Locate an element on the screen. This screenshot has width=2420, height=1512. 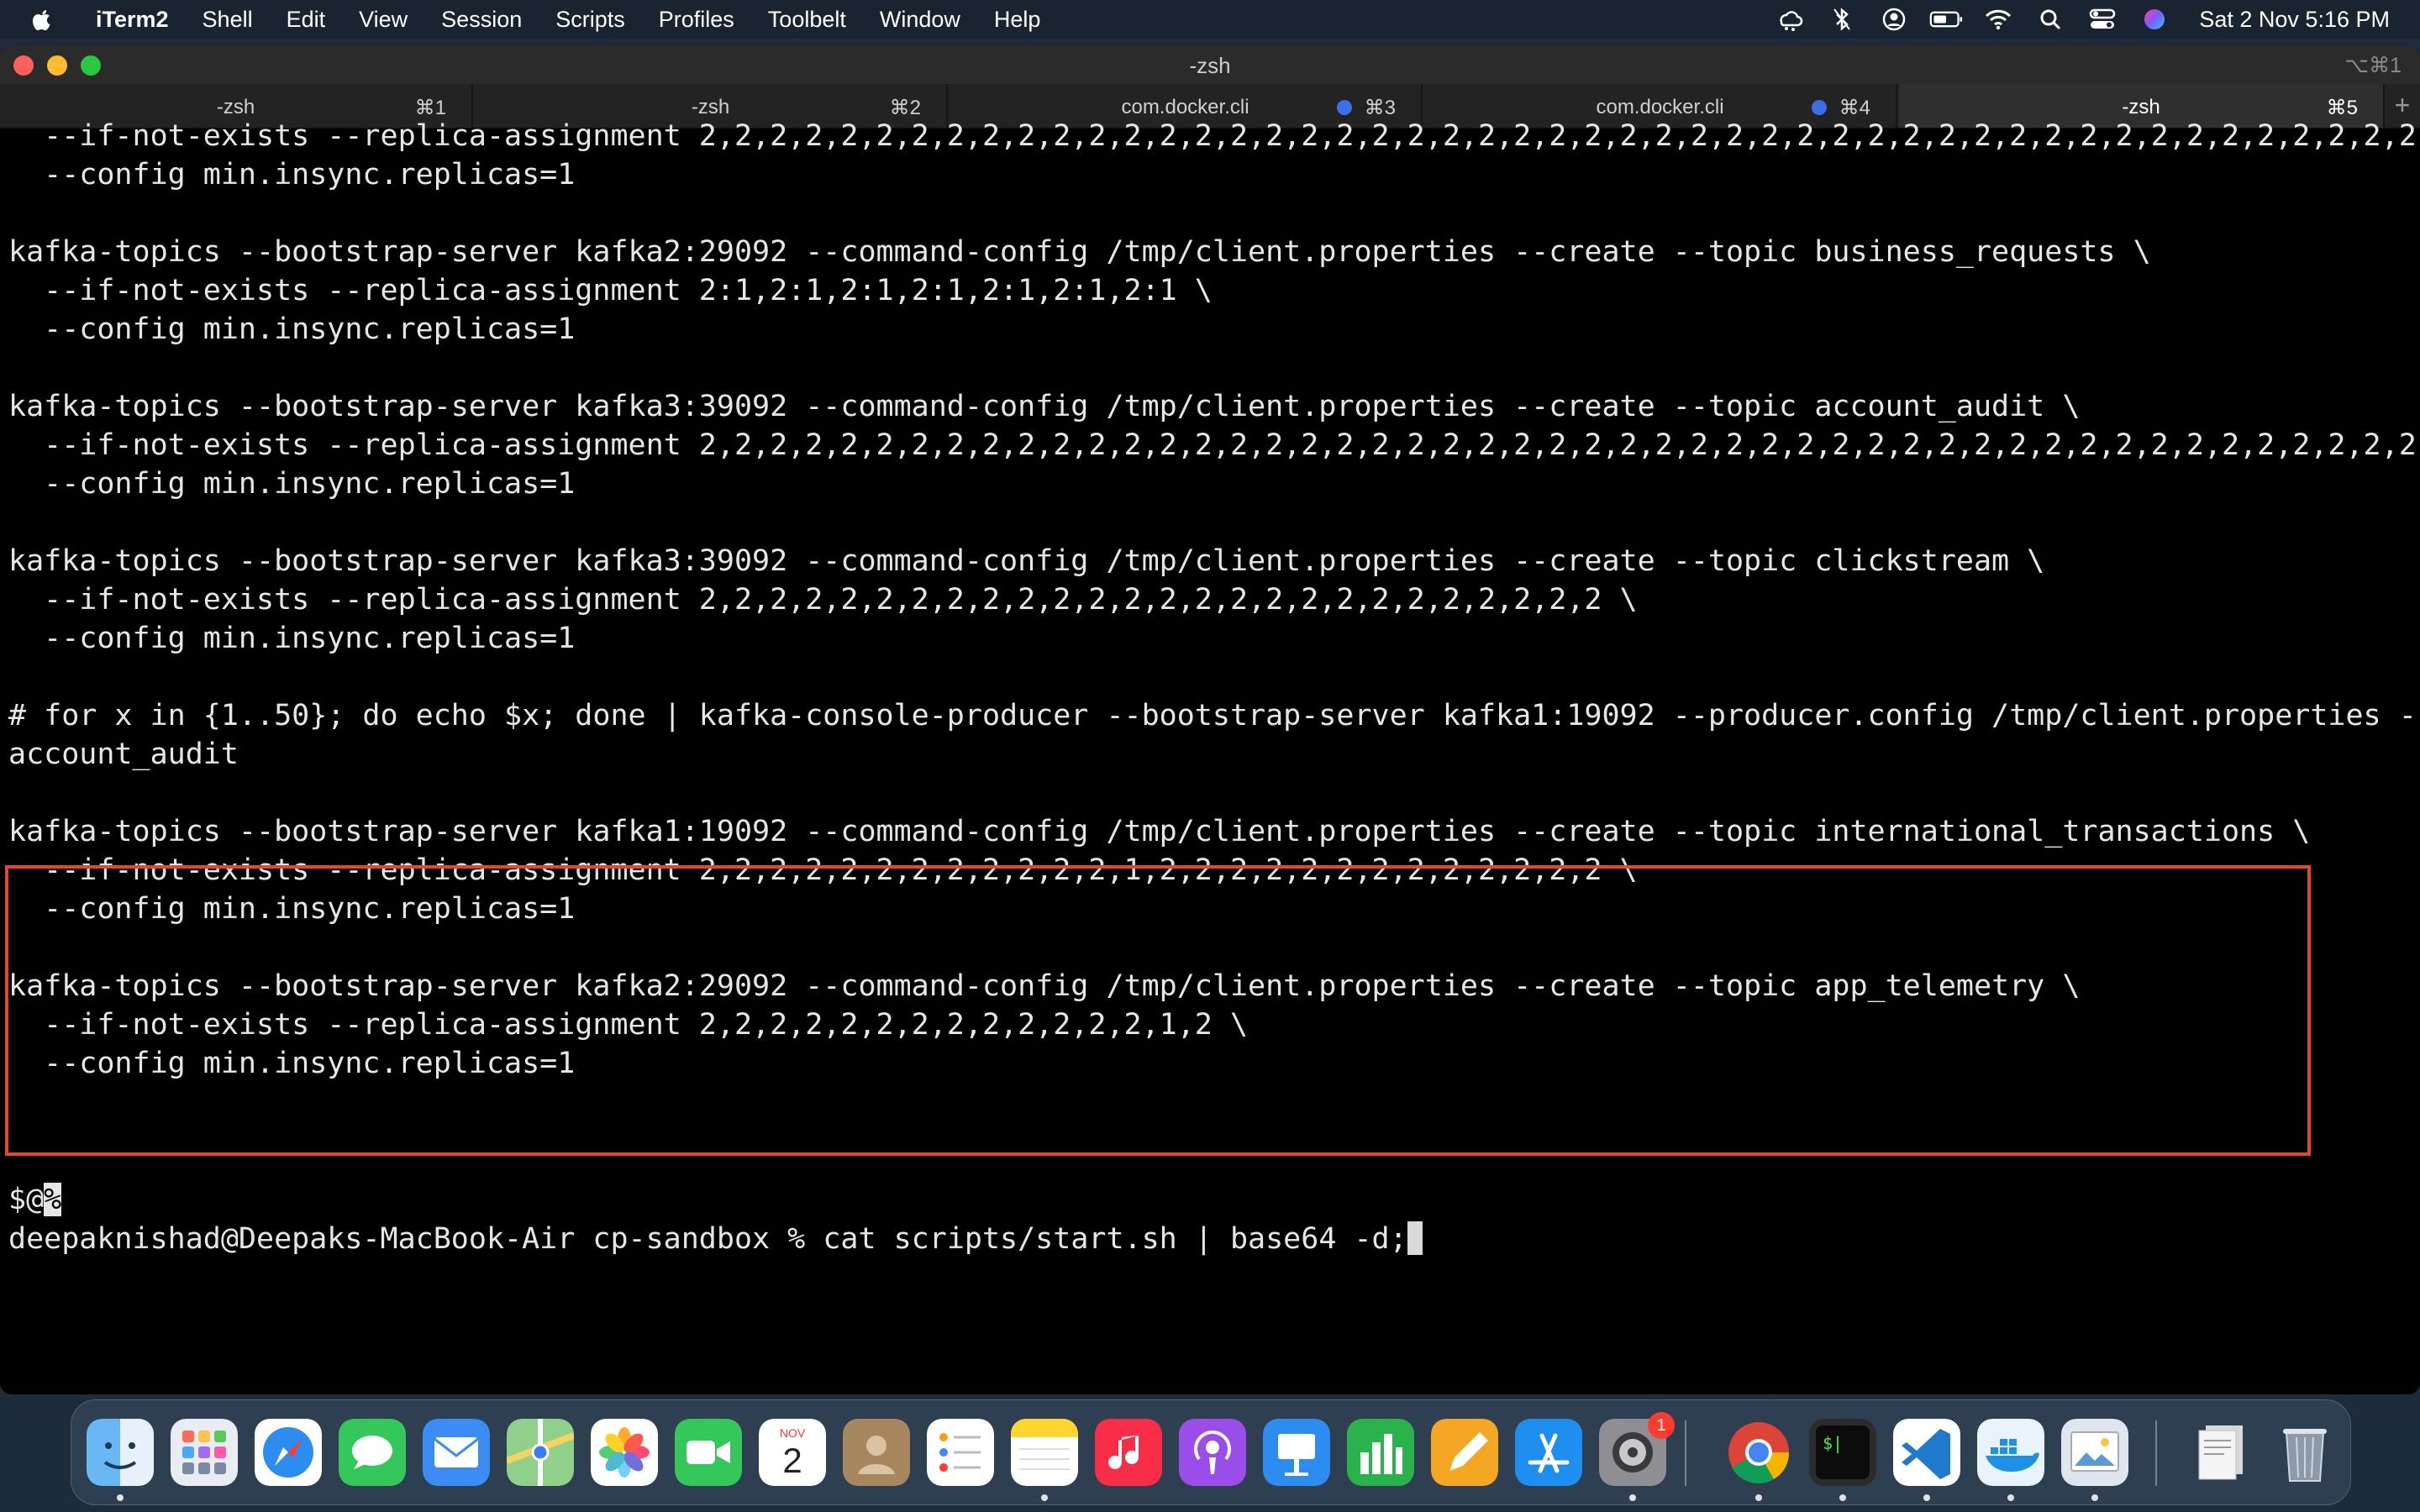
mail-icon is located at coordinates (456, 1452).